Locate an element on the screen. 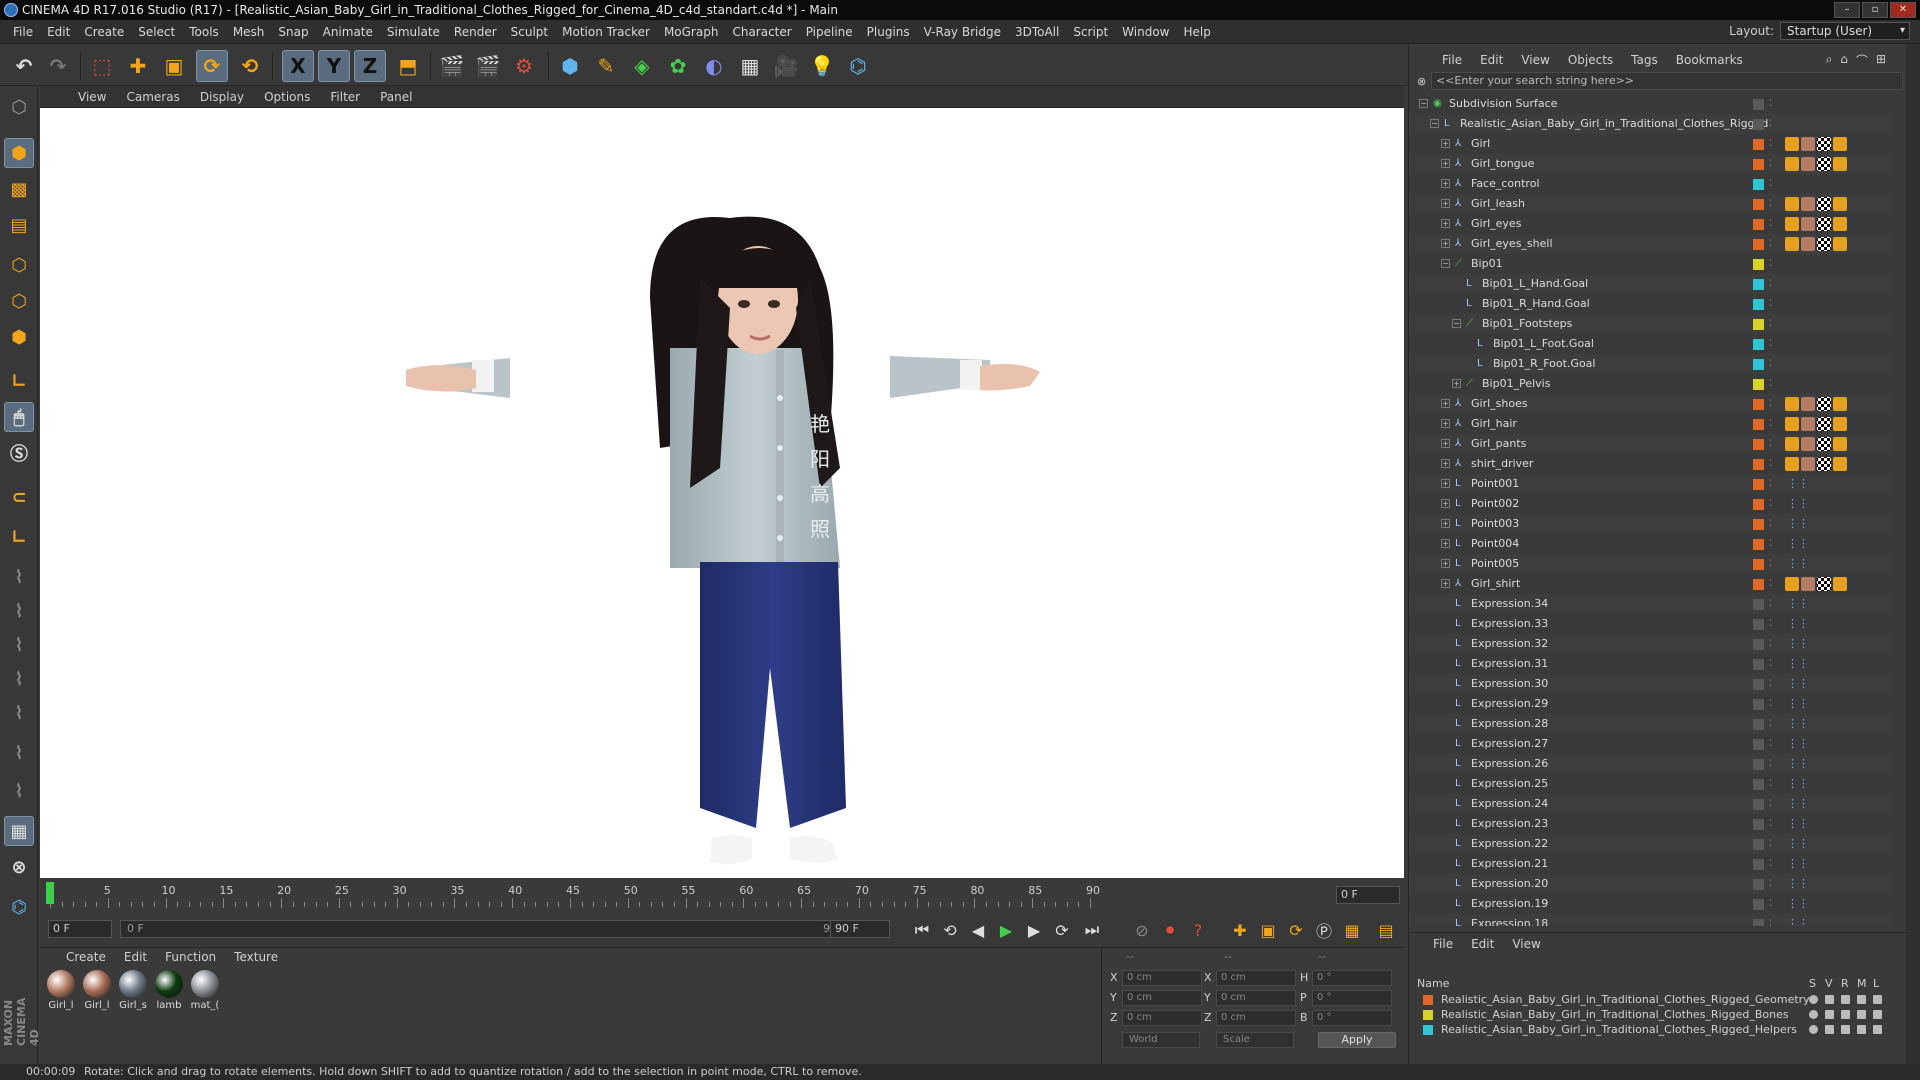 The image size is (1920, 1080). workplane-axis-icon: ∟ is located at coordinates (19, 537).